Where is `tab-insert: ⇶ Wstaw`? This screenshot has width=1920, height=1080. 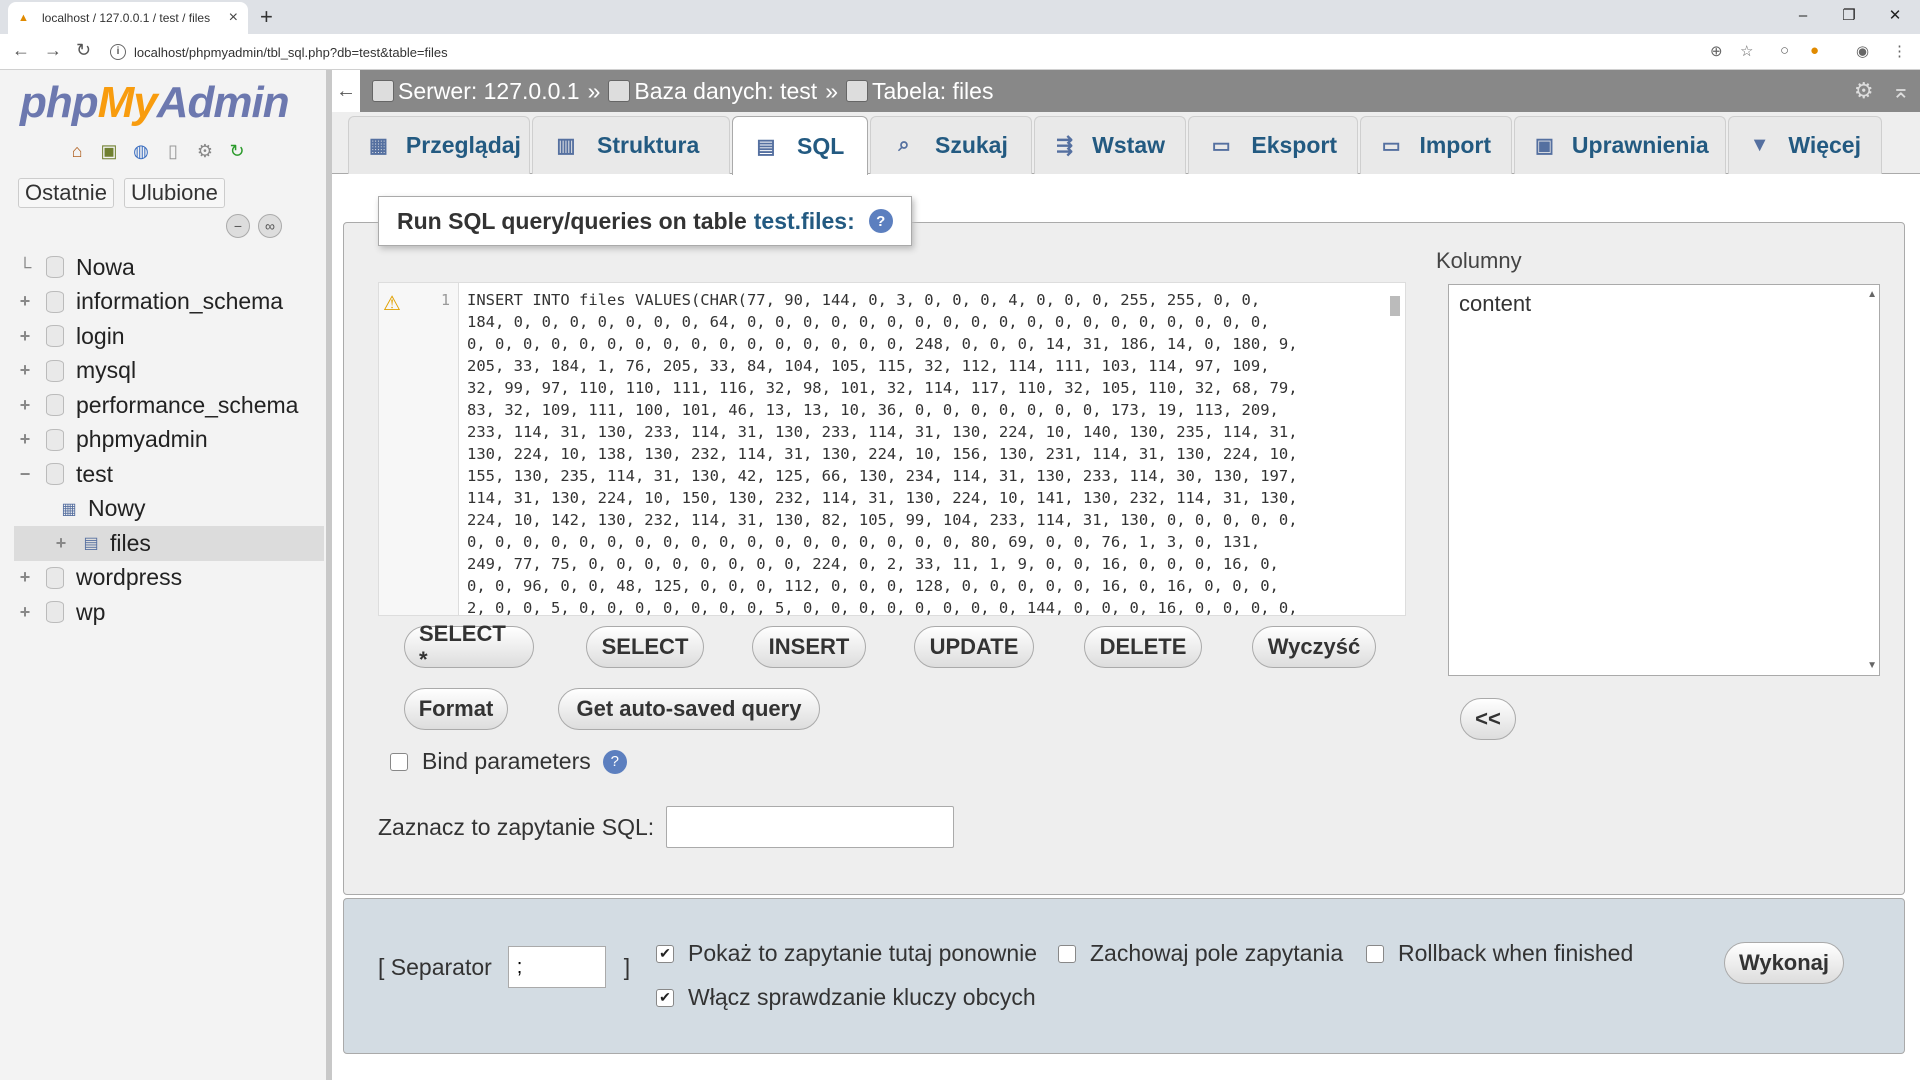 tab-insert: ⇶ Wstaw is located at coordinates (1110, 145).